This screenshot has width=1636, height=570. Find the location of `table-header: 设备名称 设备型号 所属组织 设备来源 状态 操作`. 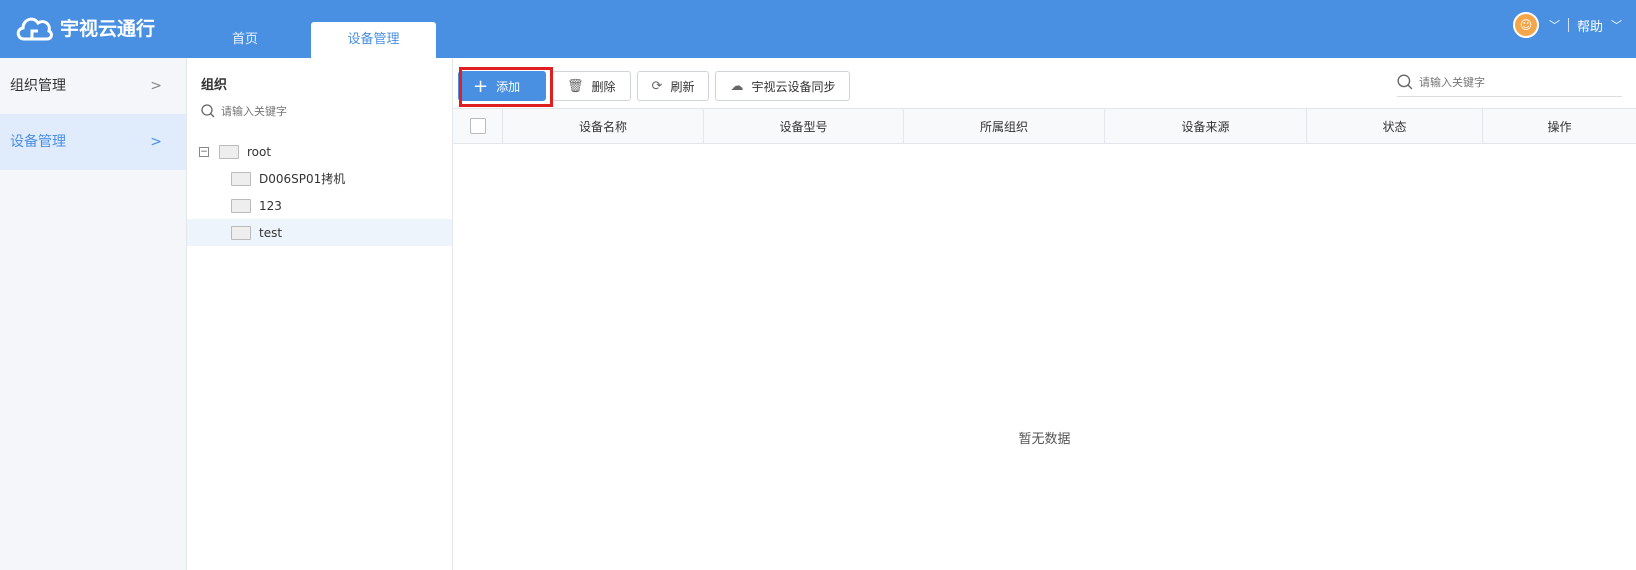

table-header: 设备名称 设备型号 所属组织 设备来源 状态 操作 is located at coordinates (1044, 126).